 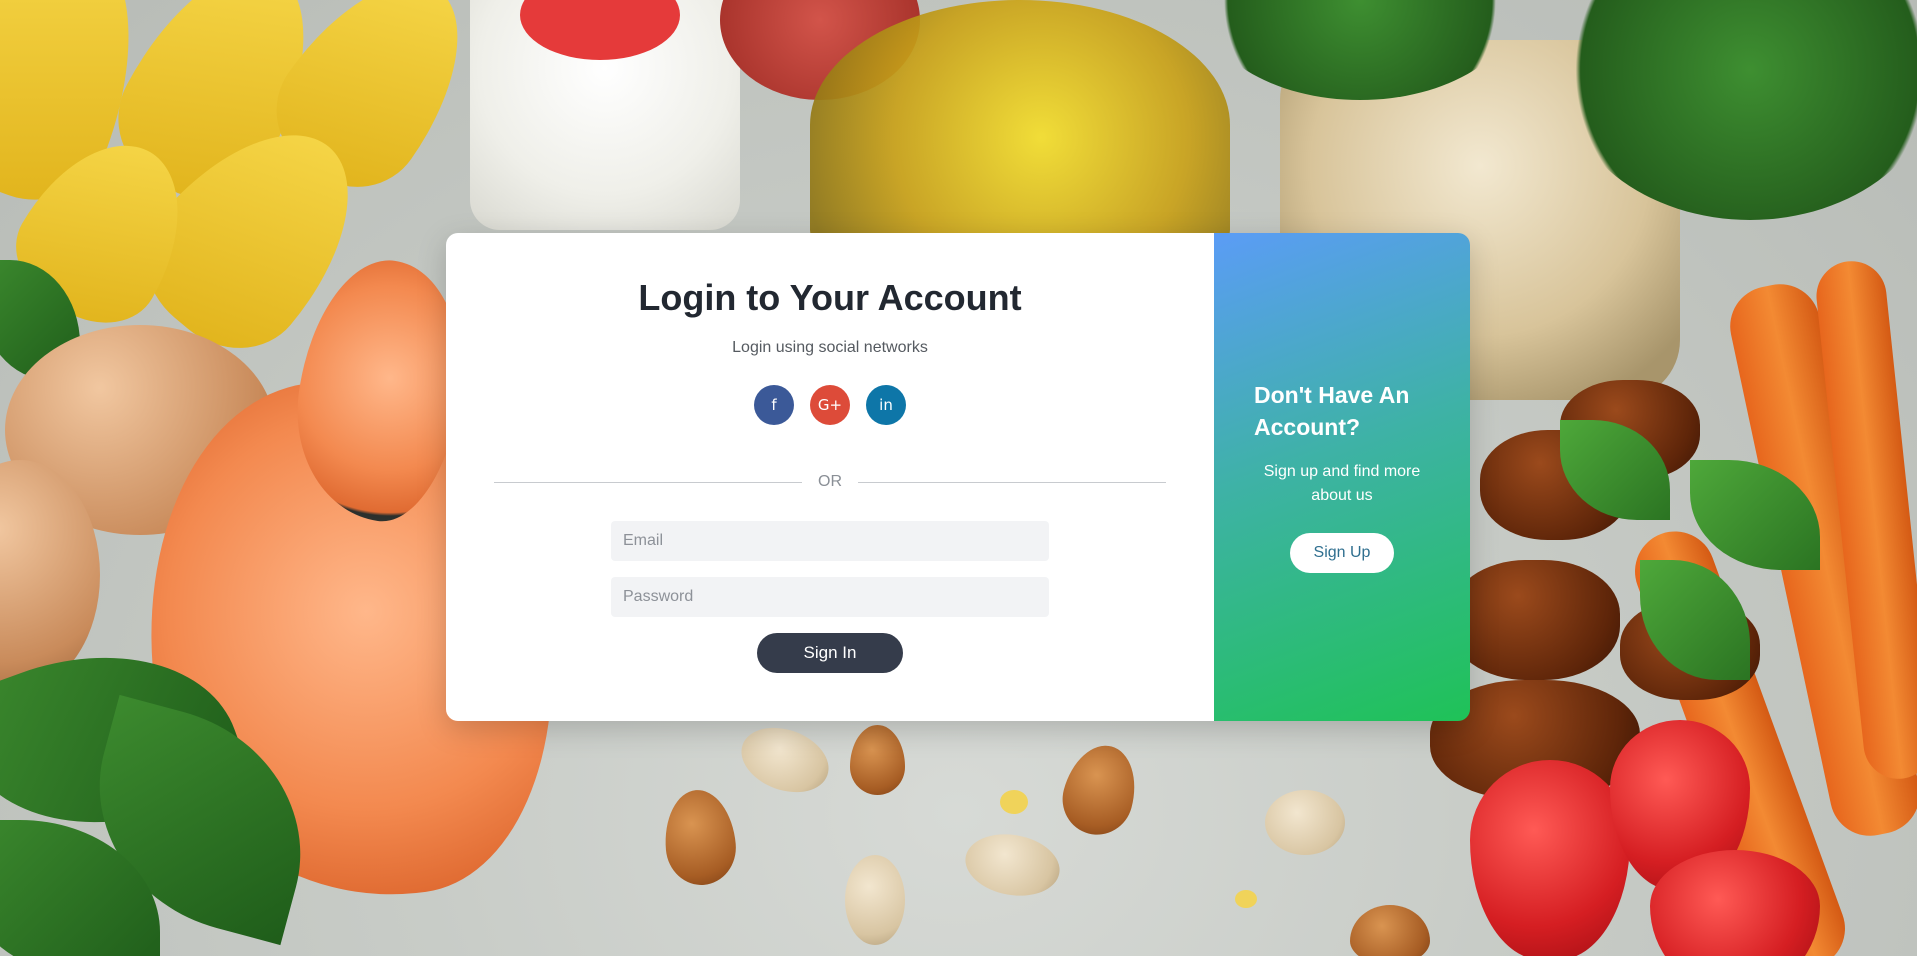 What do you see at coordinates (830, 297) in the screenshot?
I see `login-title: Login to Your Account` at bounding box center [830, 297].